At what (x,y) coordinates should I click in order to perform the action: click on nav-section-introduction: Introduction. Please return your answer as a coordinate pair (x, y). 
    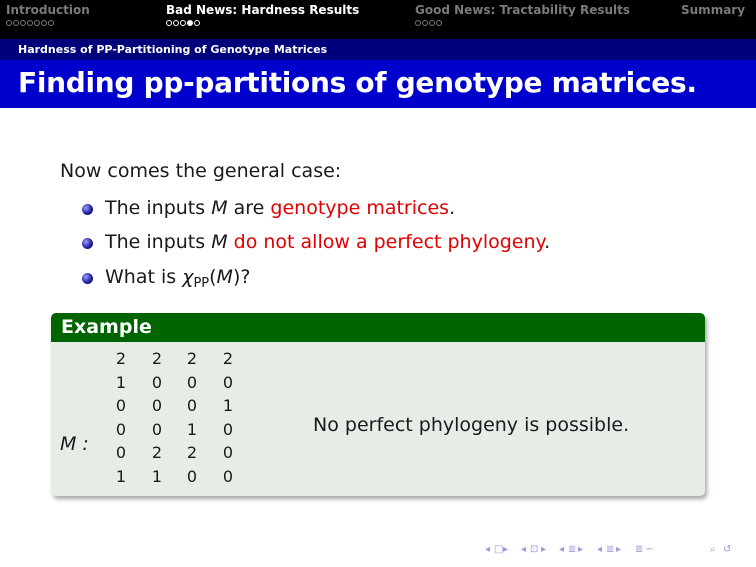
    Looking at the image, I should click on (48, 10).